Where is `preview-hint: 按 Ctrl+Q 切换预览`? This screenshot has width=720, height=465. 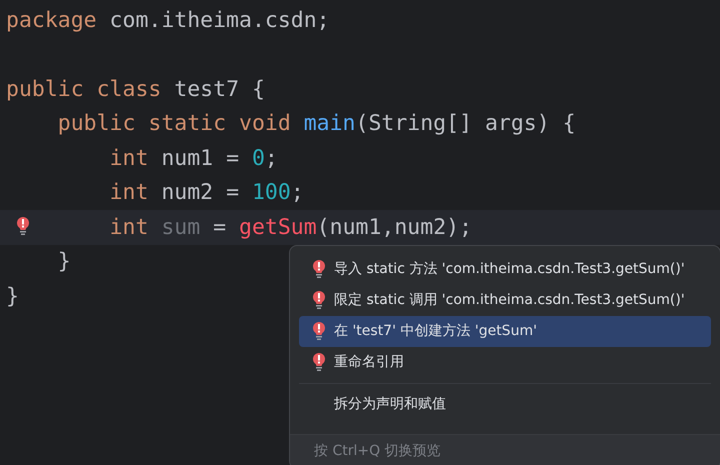
preview-hint: 按 Ctrl+Q 切换预览 is located at coordinates (377, 451).